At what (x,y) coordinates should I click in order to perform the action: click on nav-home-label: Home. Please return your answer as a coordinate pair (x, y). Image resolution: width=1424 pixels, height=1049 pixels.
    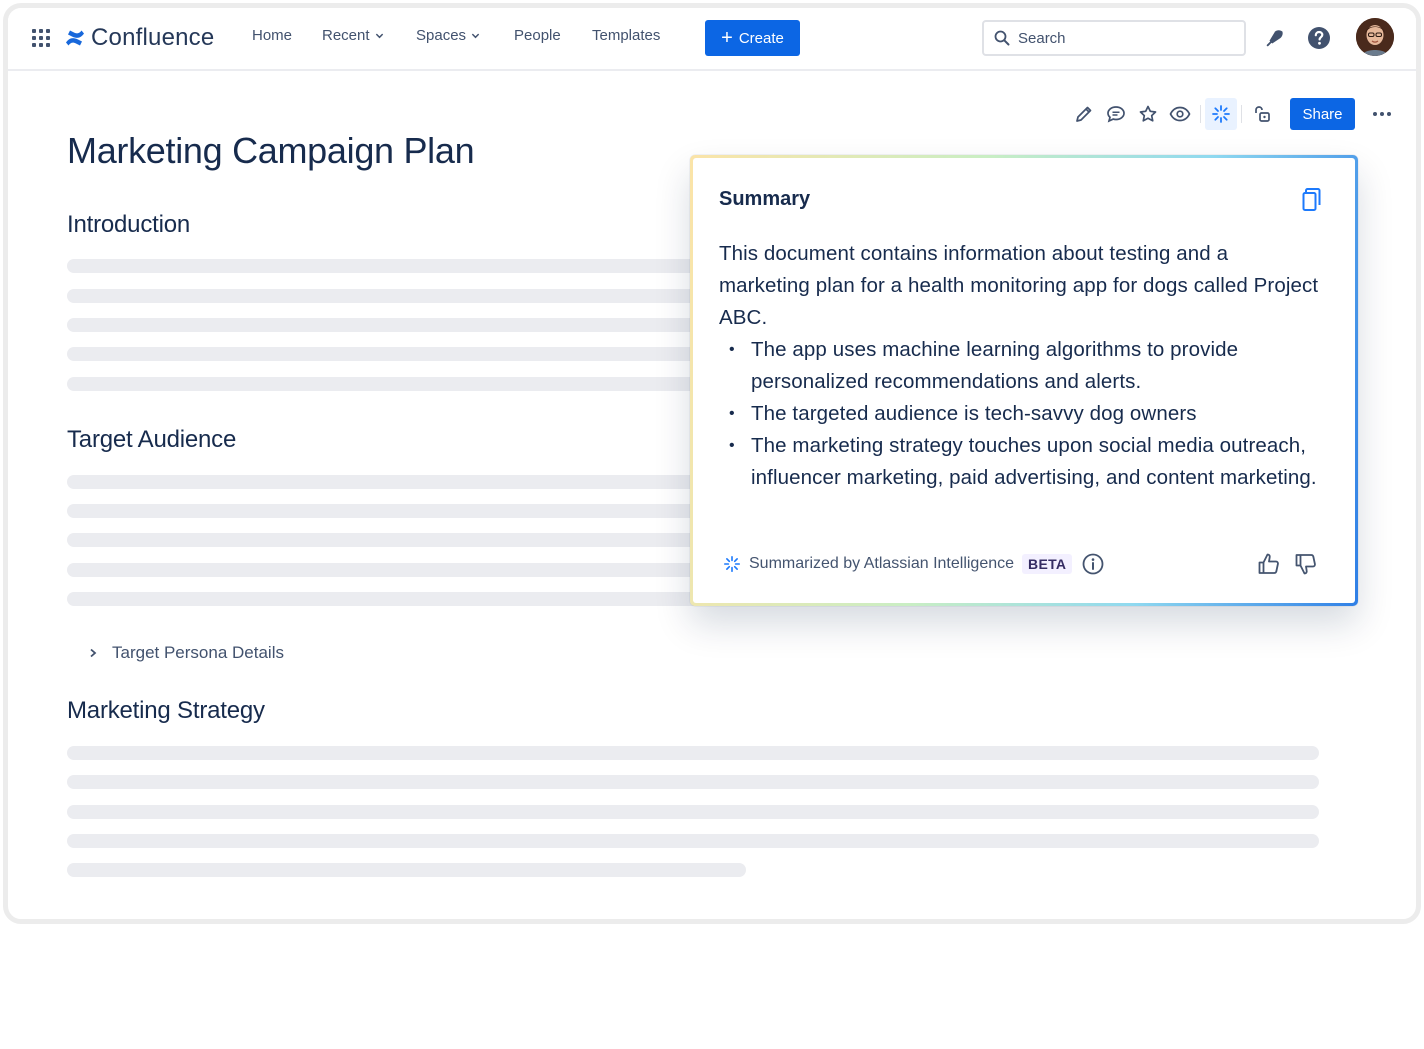
    Looking at the image, I should click on (272, 35).